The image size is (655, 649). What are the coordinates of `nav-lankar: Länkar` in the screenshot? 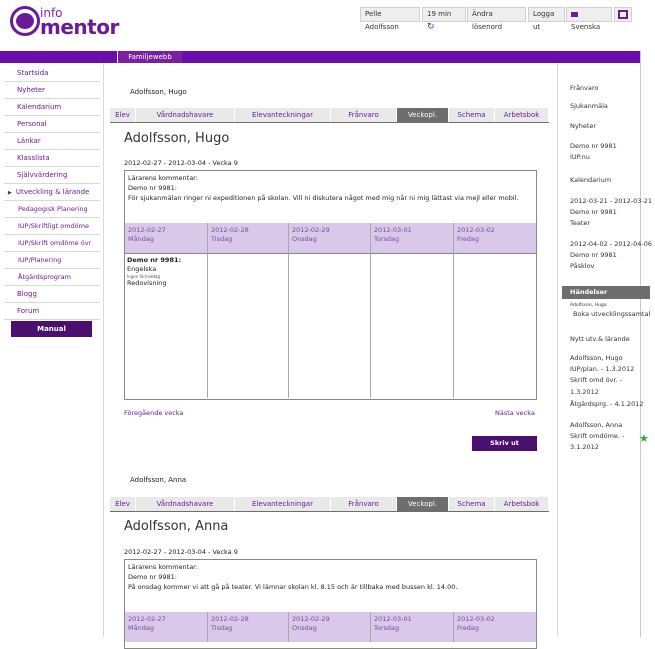 It's located at (52, 141).